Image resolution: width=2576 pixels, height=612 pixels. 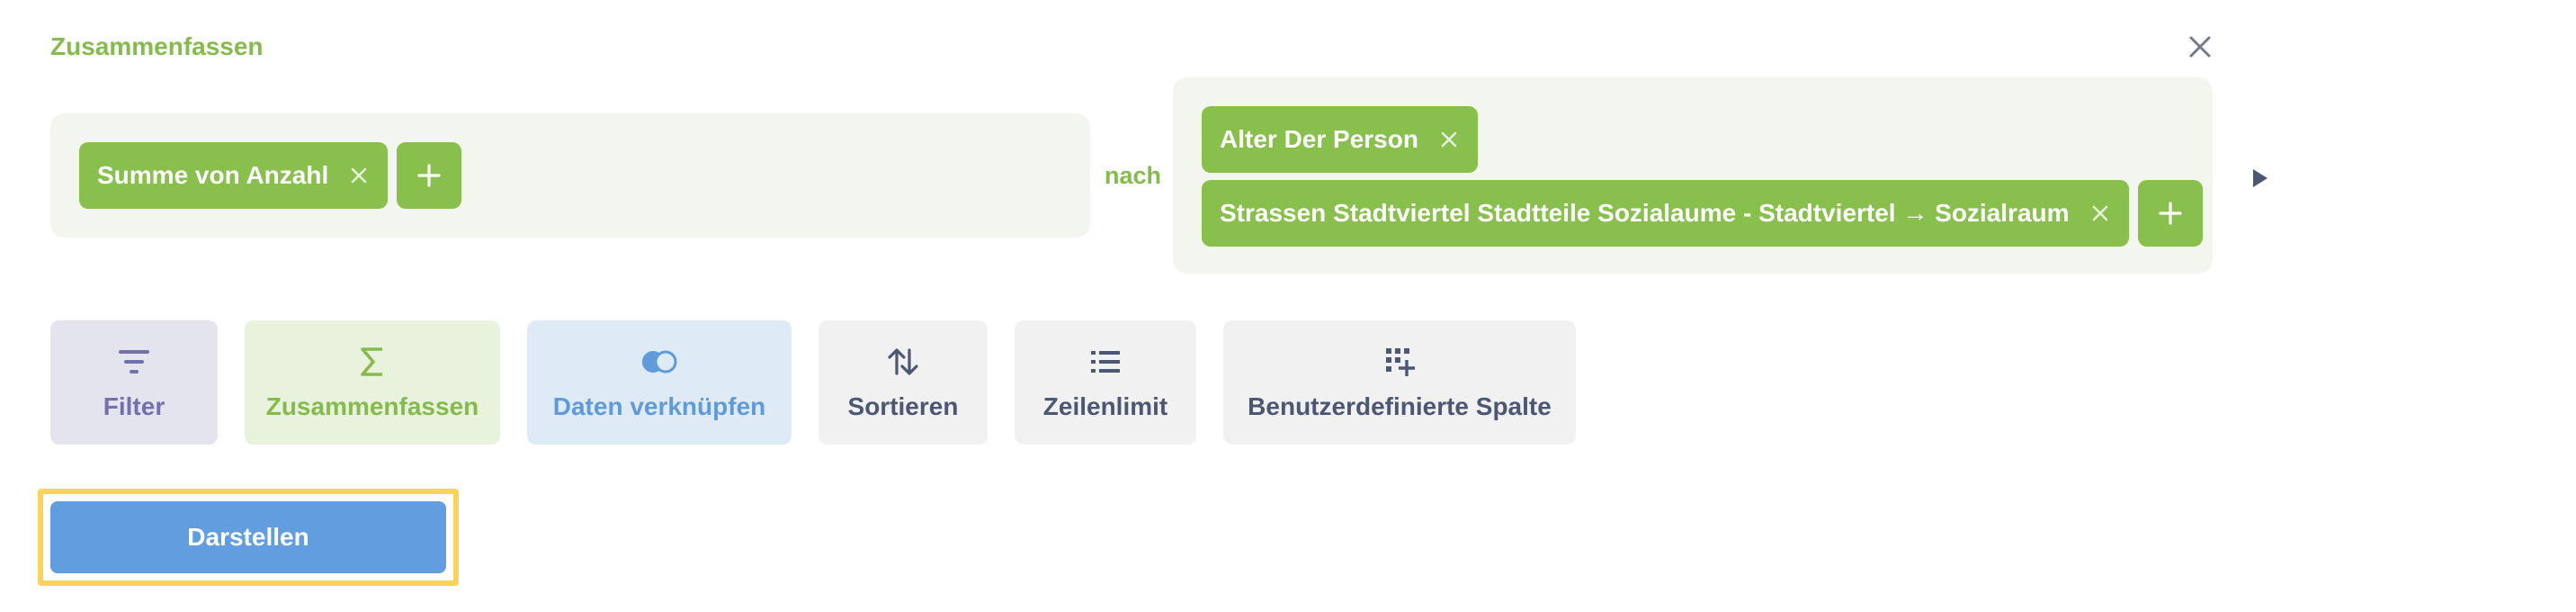 I want to click on breakout-connector: nach, so click(x=1133, y=175).